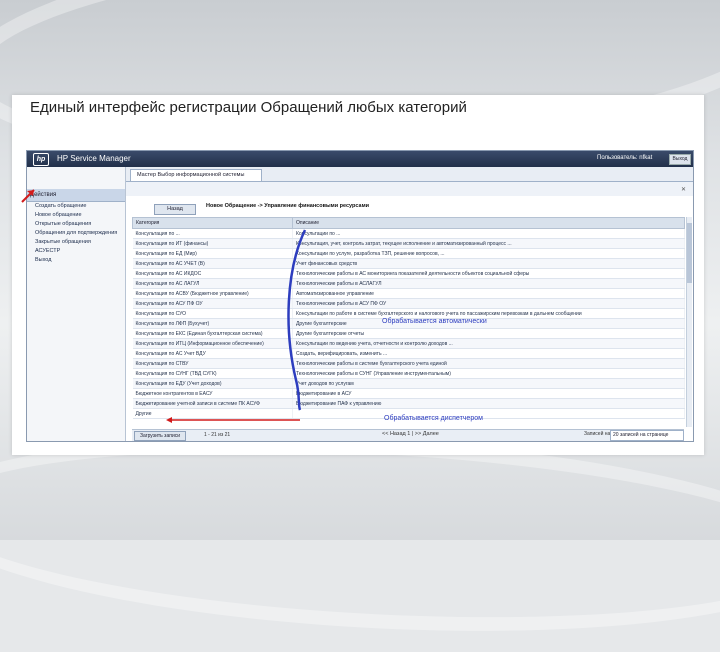  I want to click on dispatcher-arrow-head, so click(169, 420).